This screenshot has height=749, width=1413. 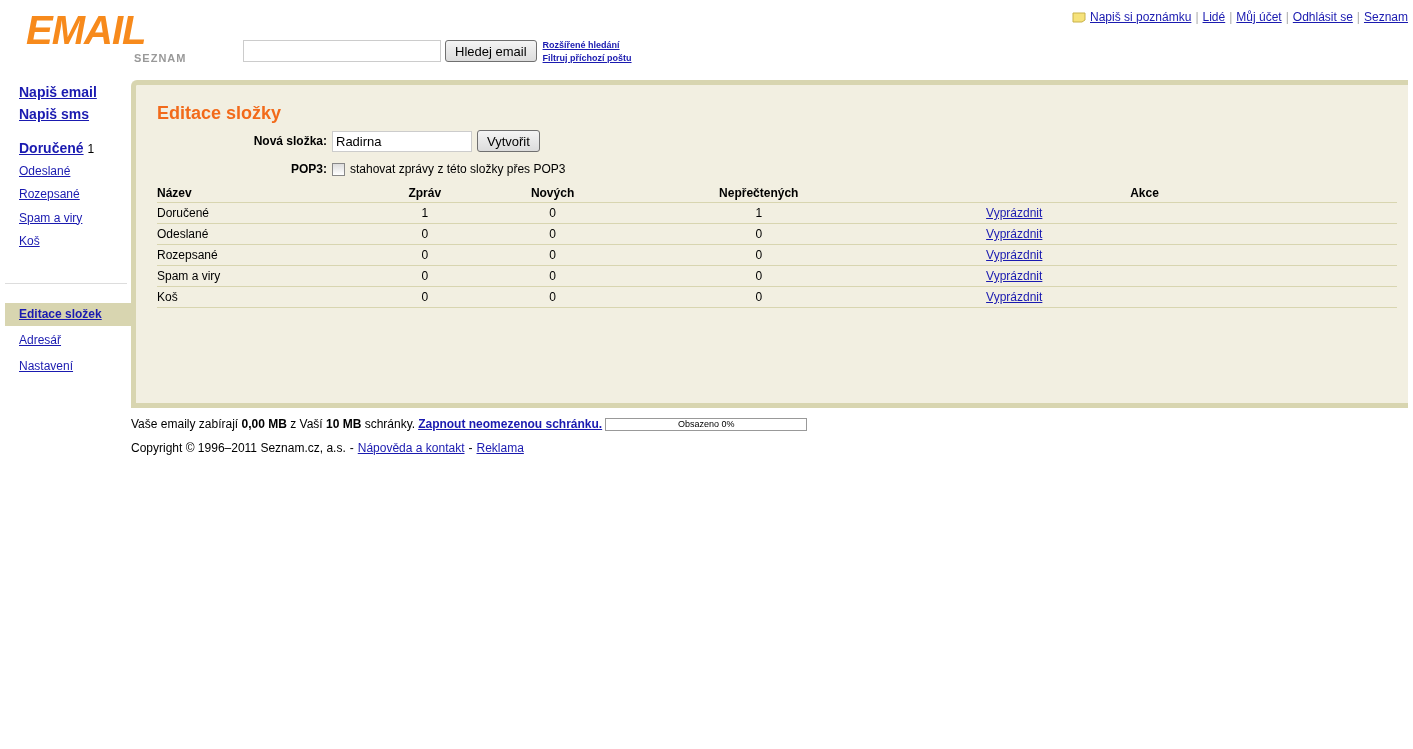 What do you see at coordinates (1322, 17) in the screenshot?
I see `top-link: Odhlásit se` at bounding box center [1322, 17].